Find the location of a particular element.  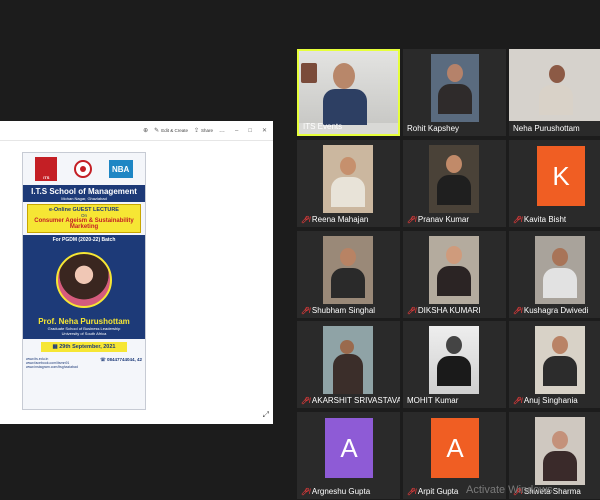

participant-name: ITS Events is located at coordinates (322, 126).